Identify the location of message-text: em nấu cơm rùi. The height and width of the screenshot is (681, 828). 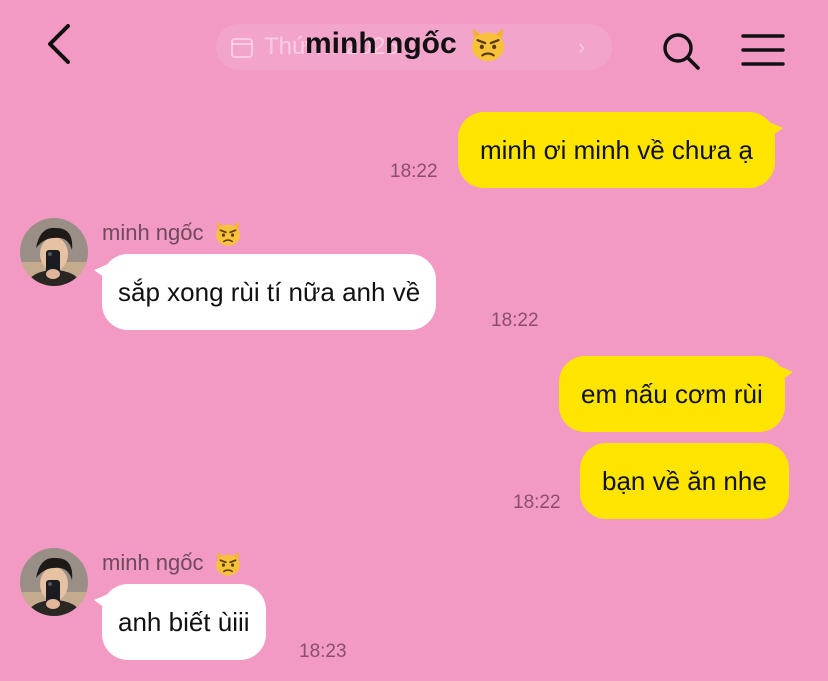
(672, 394).